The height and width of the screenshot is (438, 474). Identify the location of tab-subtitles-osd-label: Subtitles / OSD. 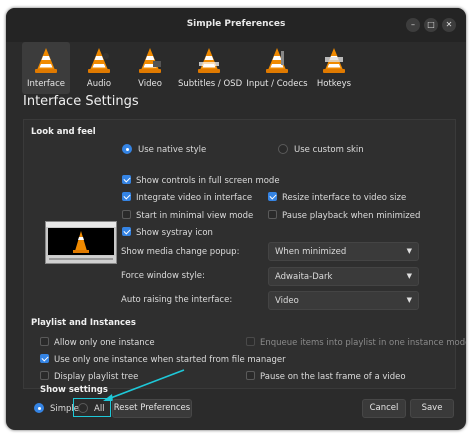
(210, 84).